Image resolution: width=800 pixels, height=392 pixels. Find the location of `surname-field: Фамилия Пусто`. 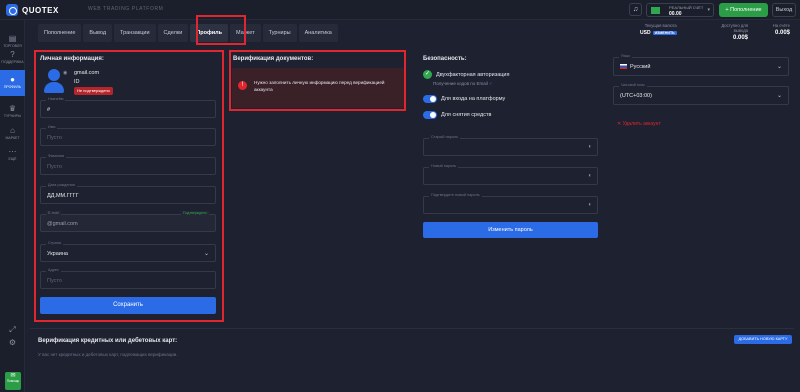

surname-field: Фамилия Пусто is located at coordinates (128, 164).